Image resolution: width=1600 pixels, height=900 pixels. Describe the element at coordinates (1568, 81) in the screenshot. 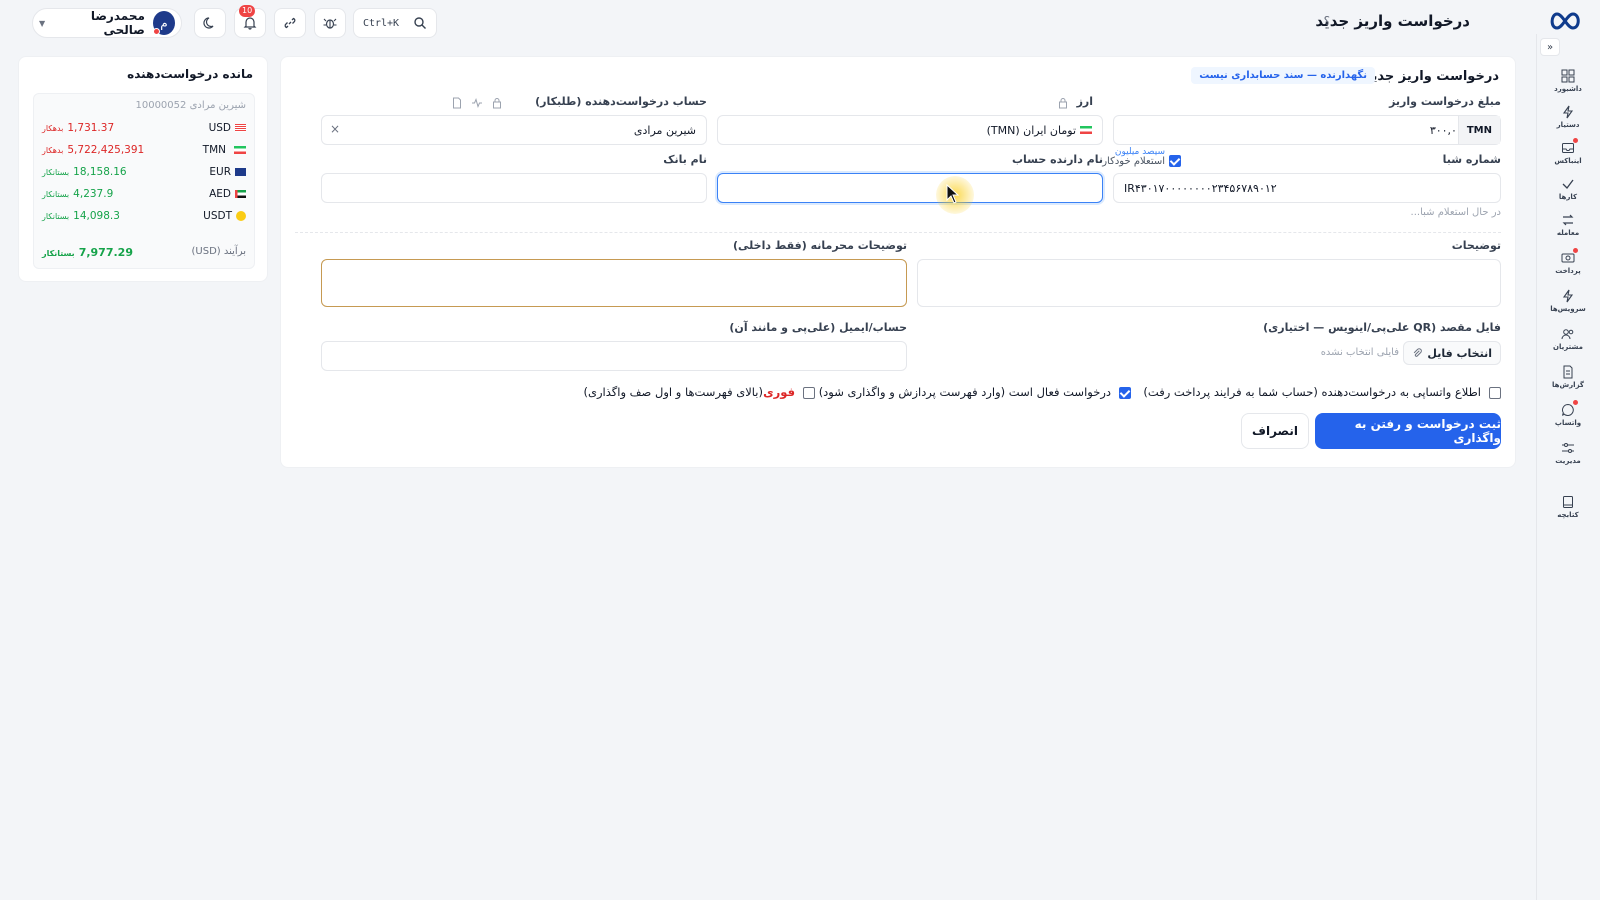

I see `sidebar-item-dashboard: داشبورد` at that location.